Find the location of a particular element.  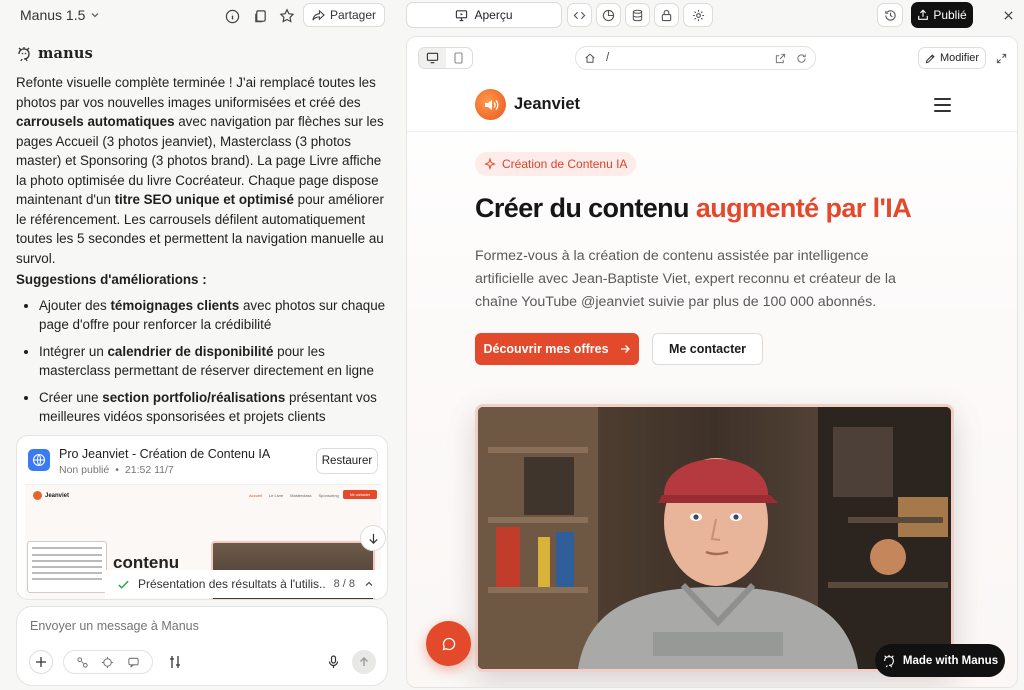

message-bold: carrousels automatiques is located at coordinates (95, 121).